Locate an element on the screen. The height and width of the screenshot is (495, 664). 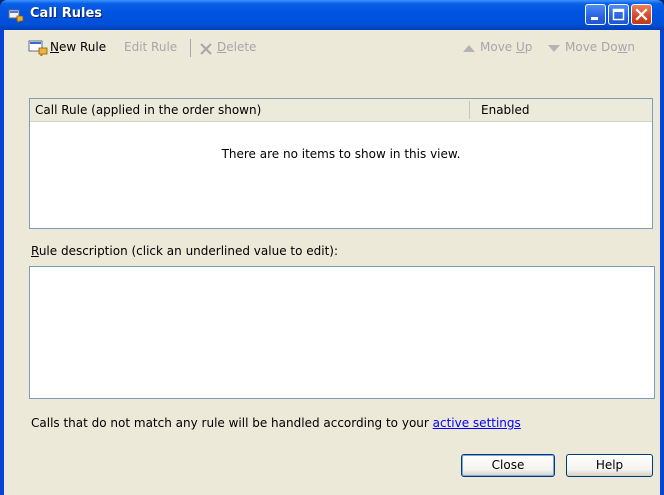
move-up-icon is located at coordinates (469, 48).